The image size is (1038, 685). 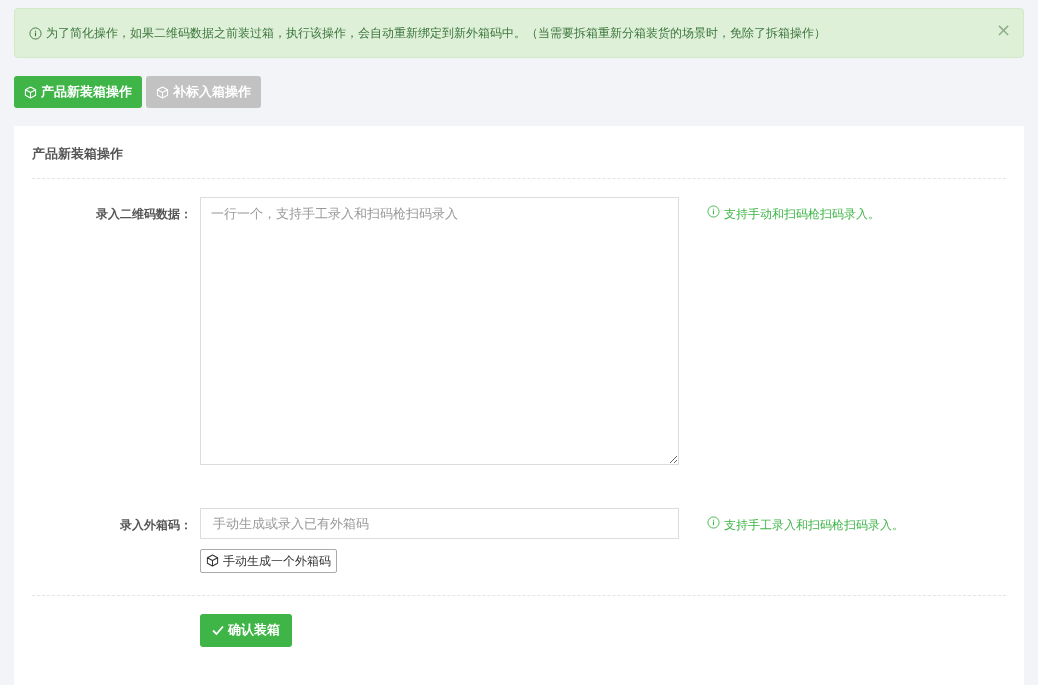 What do you see at coordinates (1003, 30) in the screenshot?
I see `close-button: ×` at bounding box center [1003, 30].